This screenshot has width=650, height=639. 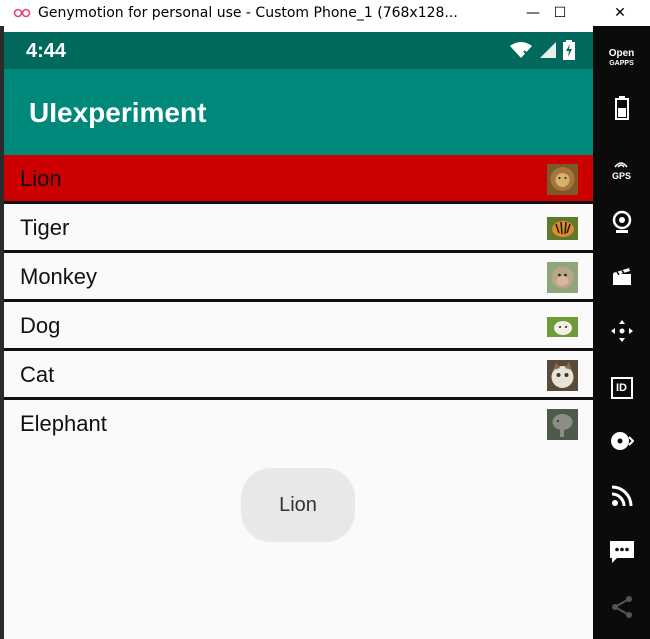 I want to click on share-button, so click(x=621, y=609).